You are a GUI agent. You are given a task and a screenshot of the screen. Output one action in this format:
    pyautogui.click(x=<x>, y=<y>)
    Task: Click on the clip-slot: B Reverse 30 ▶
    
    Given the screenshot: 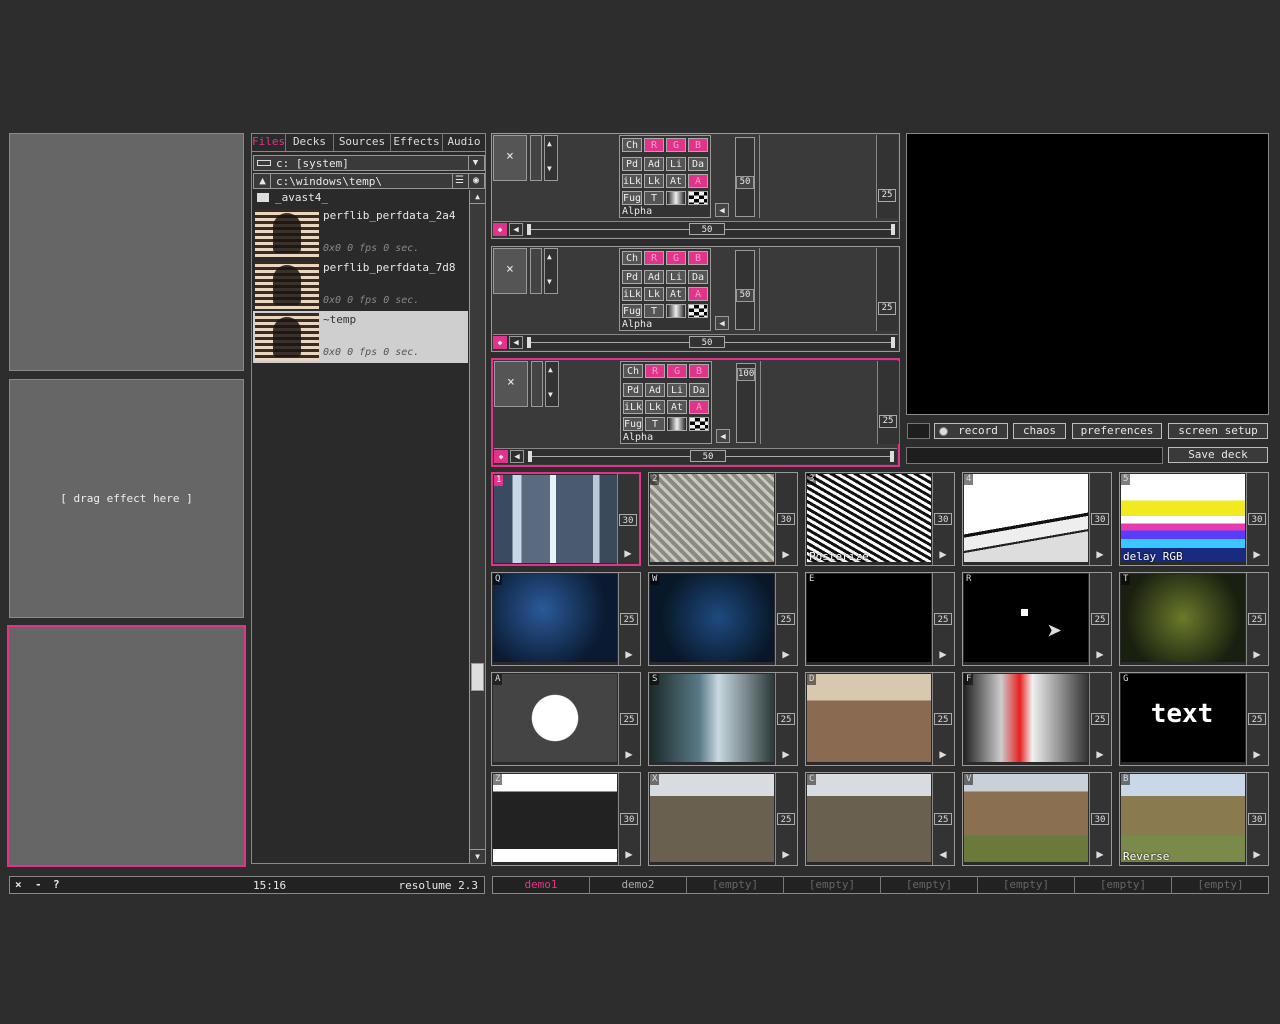 What is the action you would take?
    pyautogui.click(x=1194, y=819)
    